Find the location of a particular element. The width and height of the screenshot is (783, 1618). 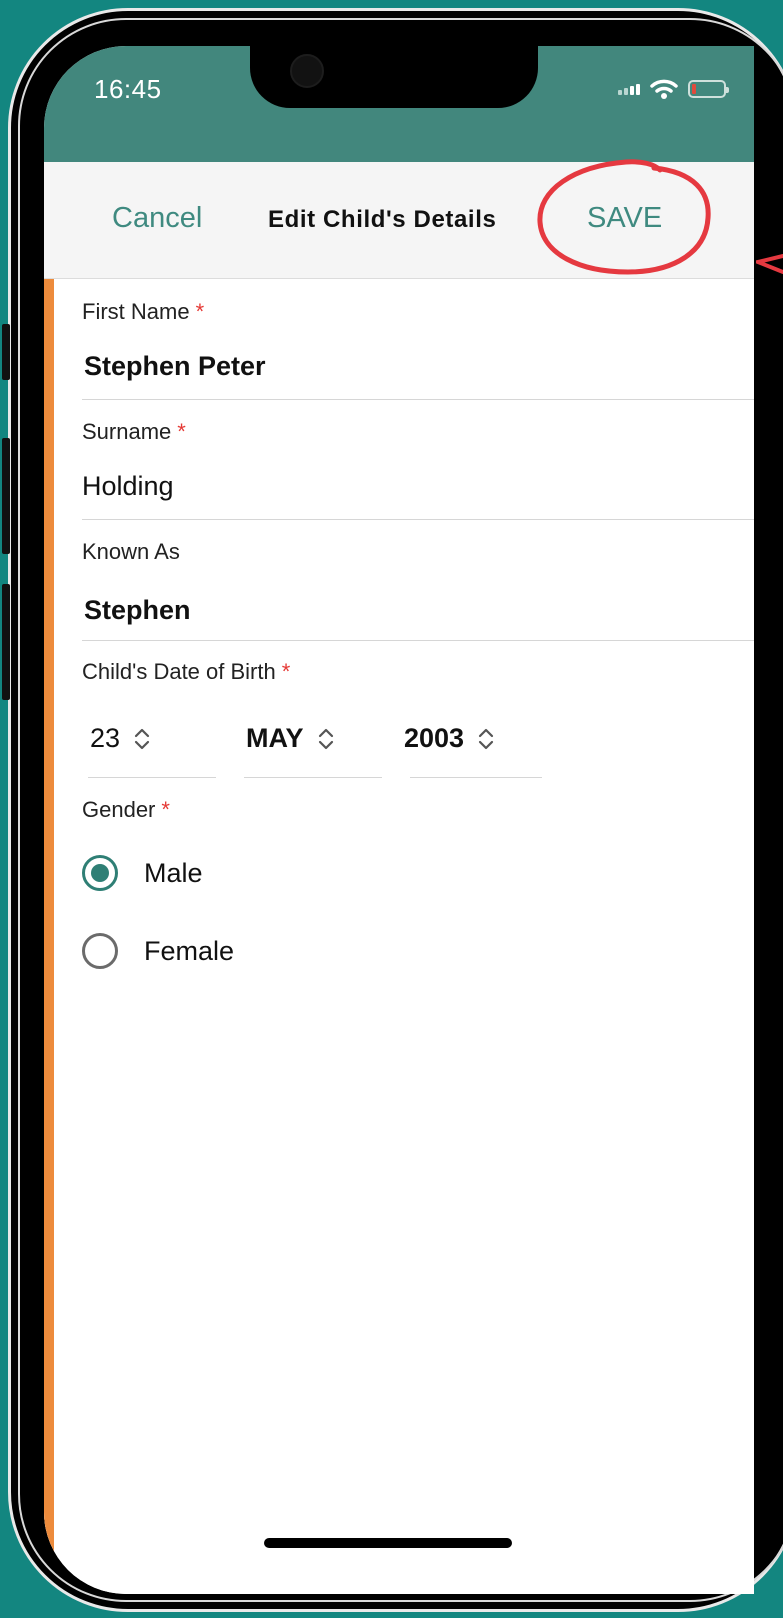

known-as-field: Stephen is located at coordinates (137, 610).